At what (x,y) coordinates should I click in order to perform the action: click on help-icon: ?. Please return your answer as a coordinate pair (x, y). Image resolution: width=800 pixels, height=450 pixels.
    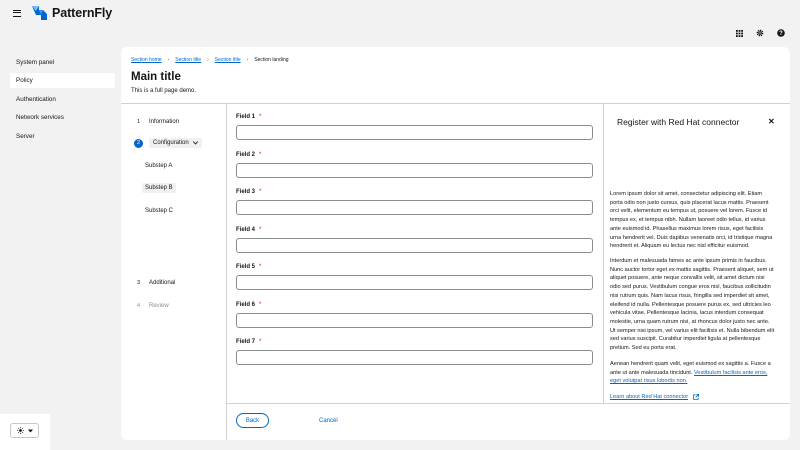
    Looking at the image, I should click on (781, 33).